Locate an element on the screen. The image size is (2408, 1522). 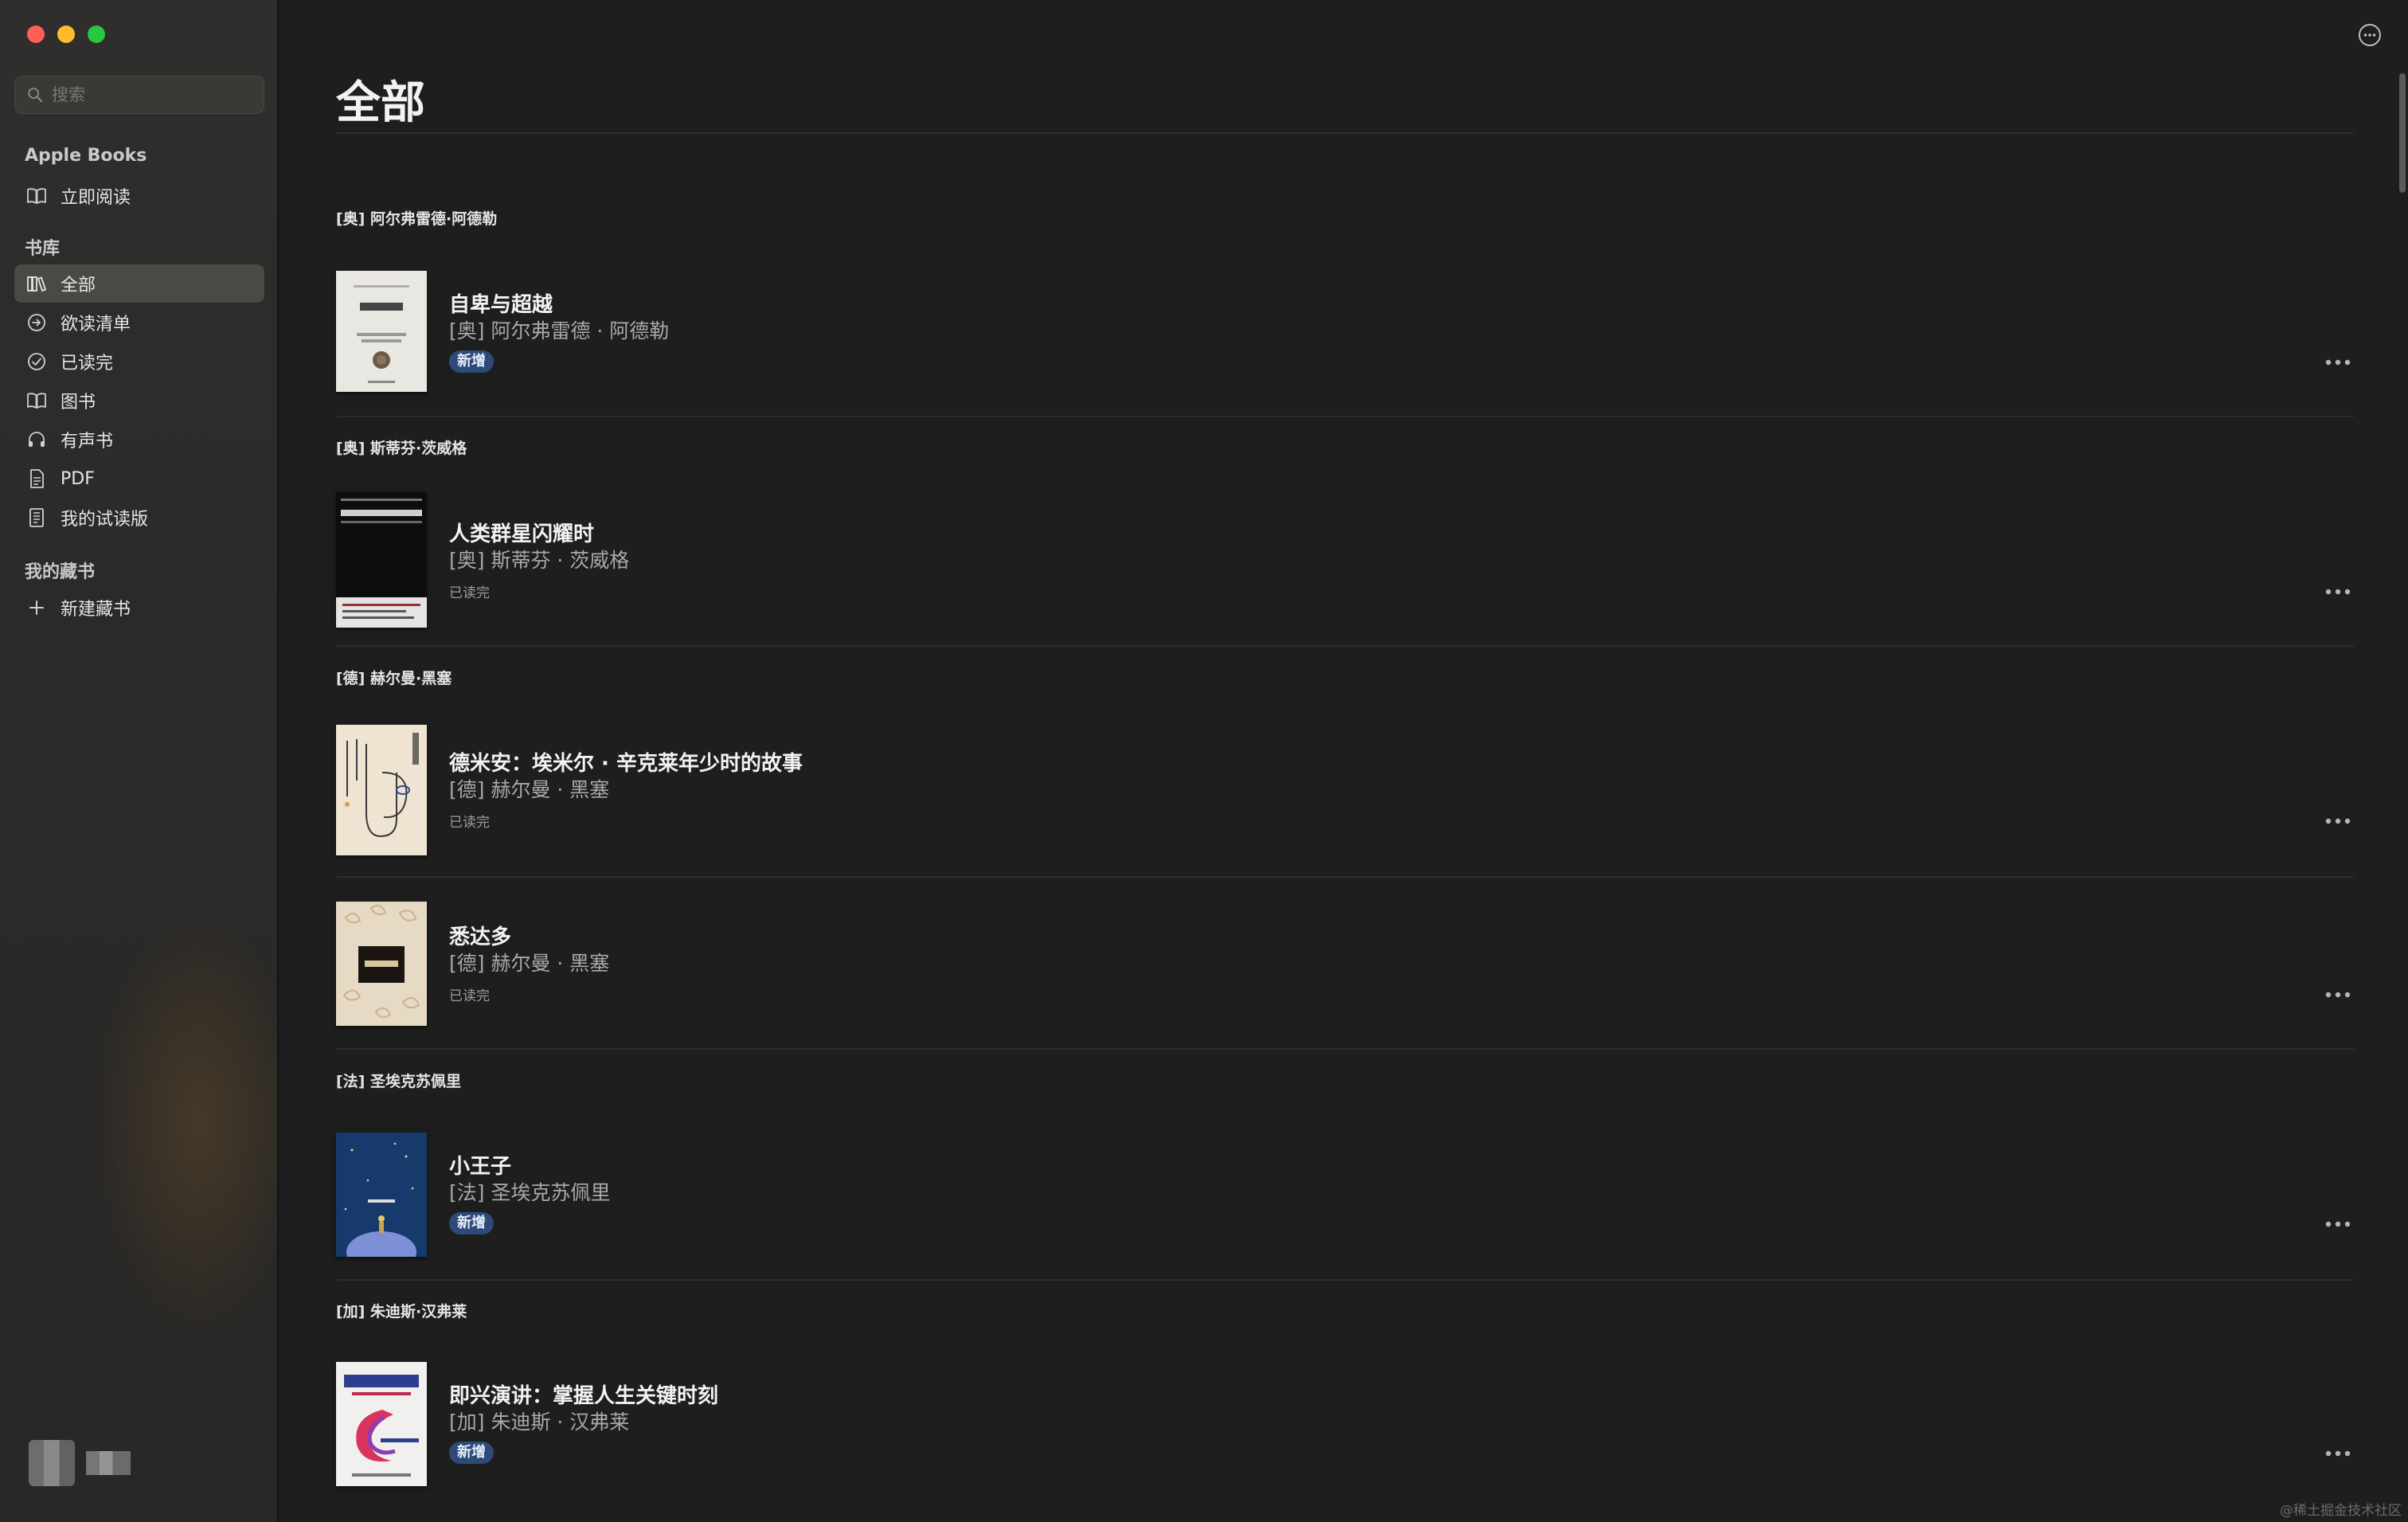
zoom-window-button is located at coordinates (96, 34).